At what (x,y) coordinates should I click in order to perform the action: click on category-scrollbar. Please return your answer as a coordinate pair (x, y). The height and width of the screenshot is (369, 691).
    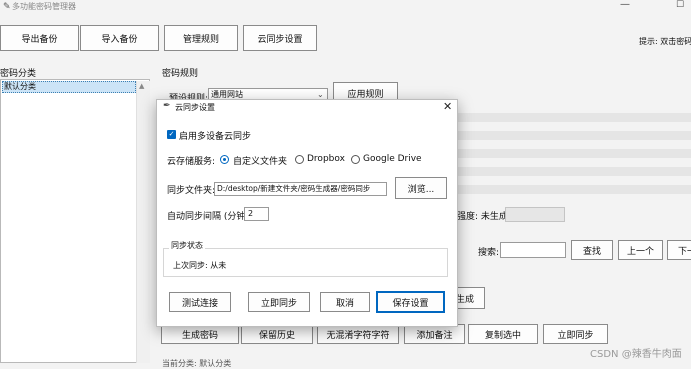
    Looking at the image, I should click on (143, 222).